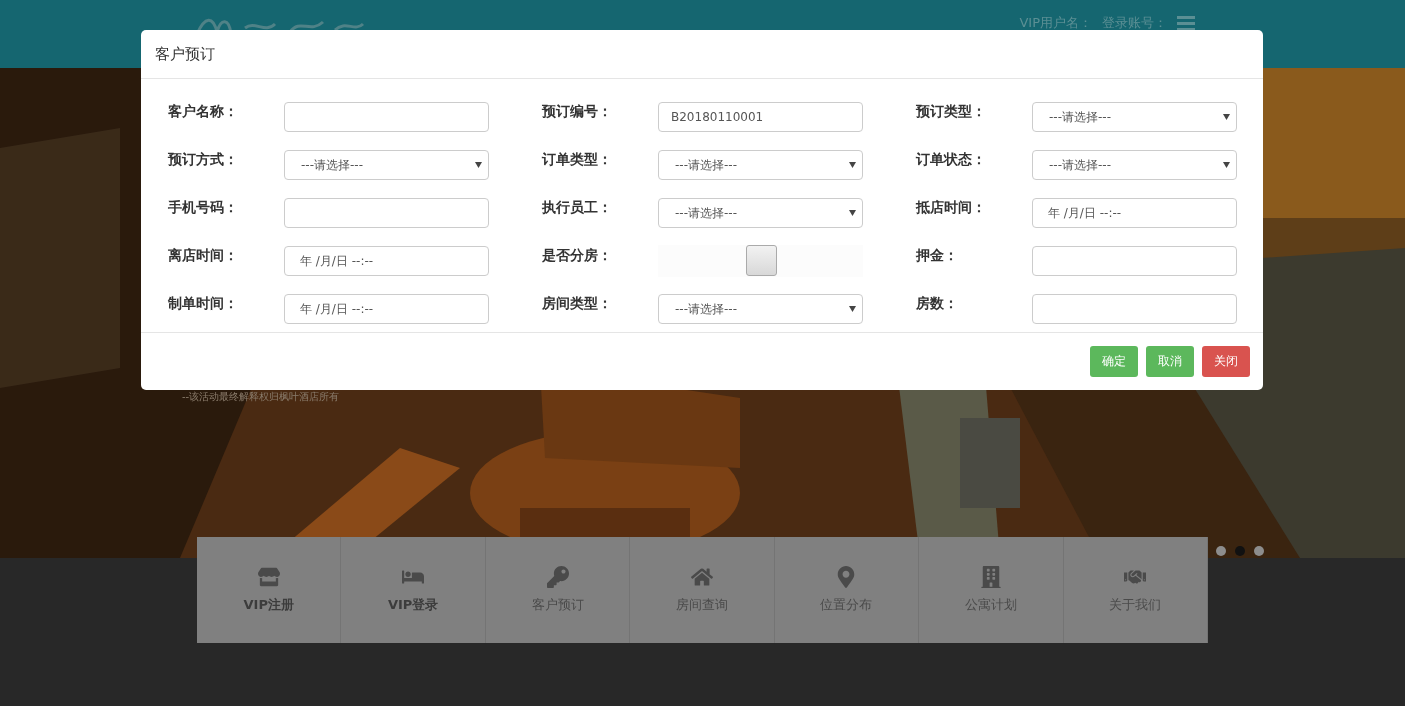 This screenshot has height=706, width=1405. I want to click on login-account-label: 登录账号：, so click(1134, 23).